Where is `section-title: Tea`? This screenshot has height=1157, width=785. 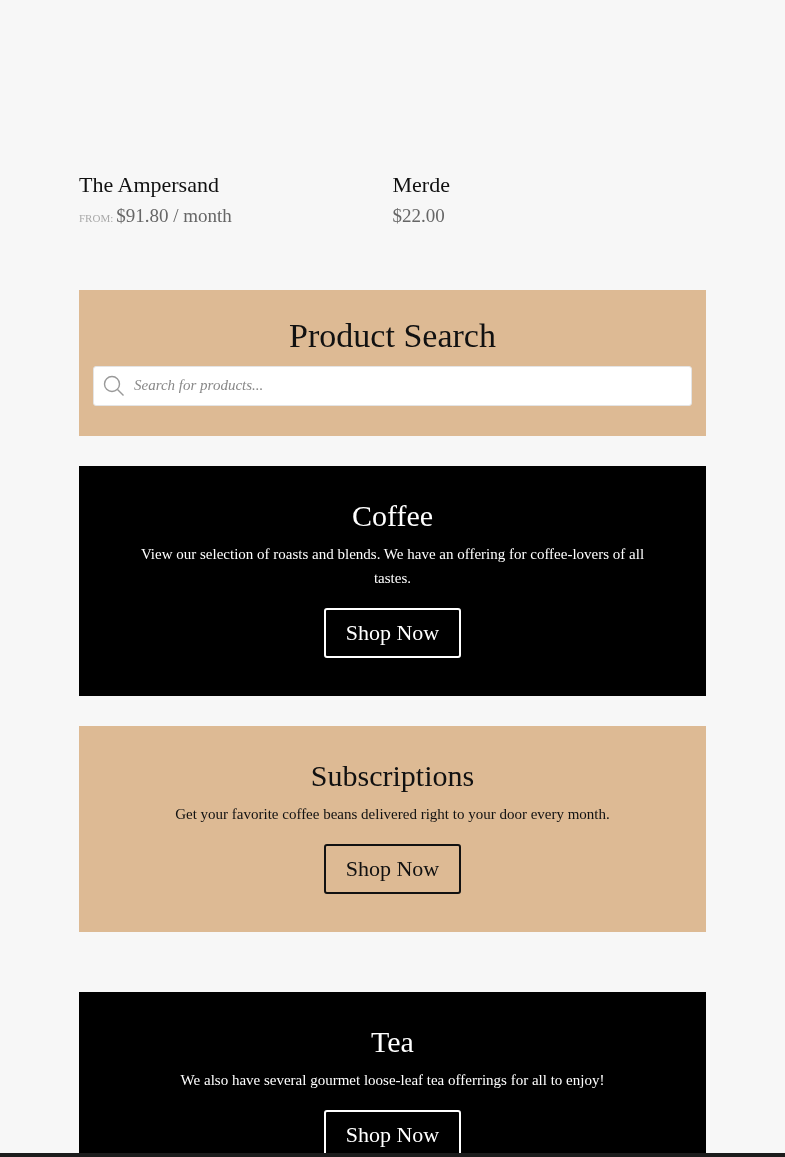
section-title: Tea is located at coordinates (392, 1041).